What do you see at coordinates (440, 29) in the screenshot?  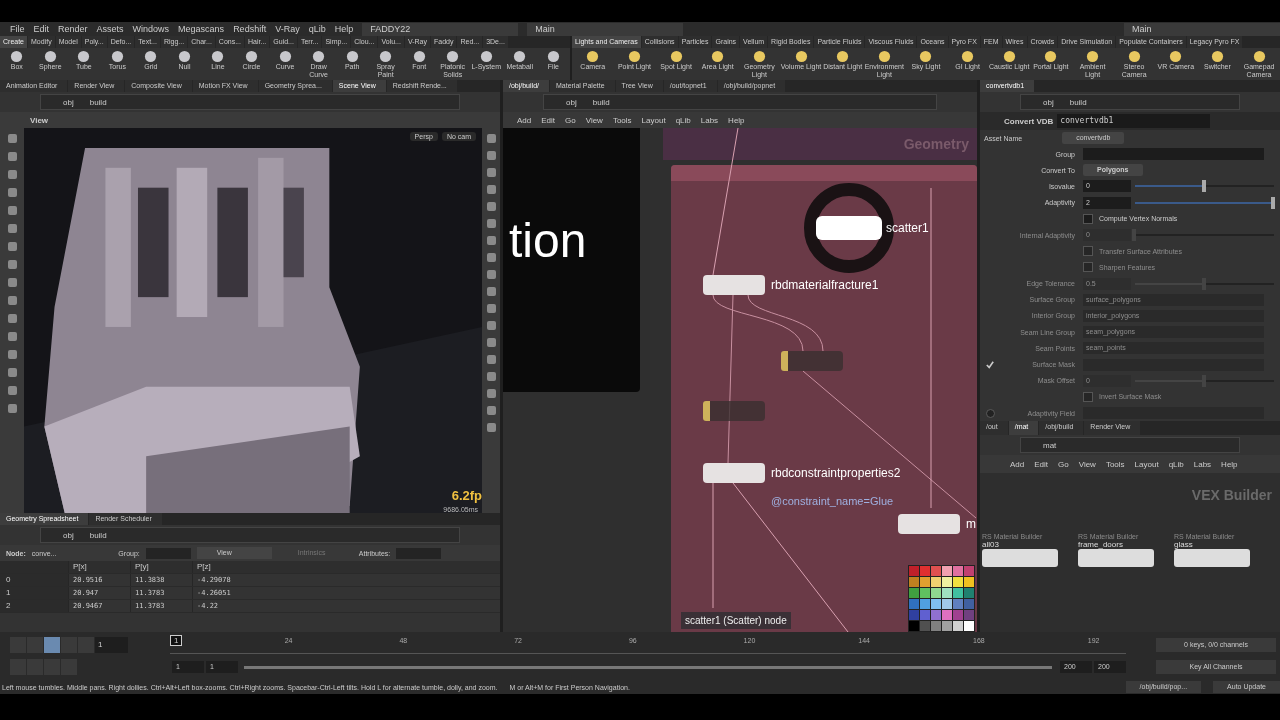 I see `desktop-menu: FADDY22` at bounding box center [440, 29].